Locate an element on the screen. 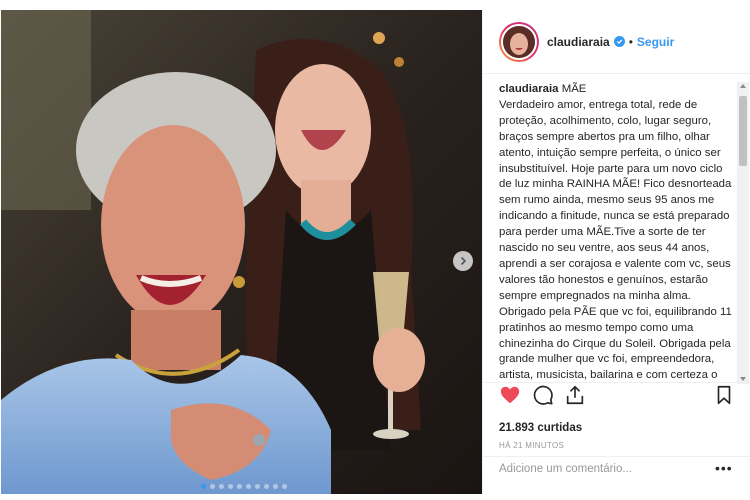 This screenshot has width=750, height=500. share-button is located at coordinates (575, 397).